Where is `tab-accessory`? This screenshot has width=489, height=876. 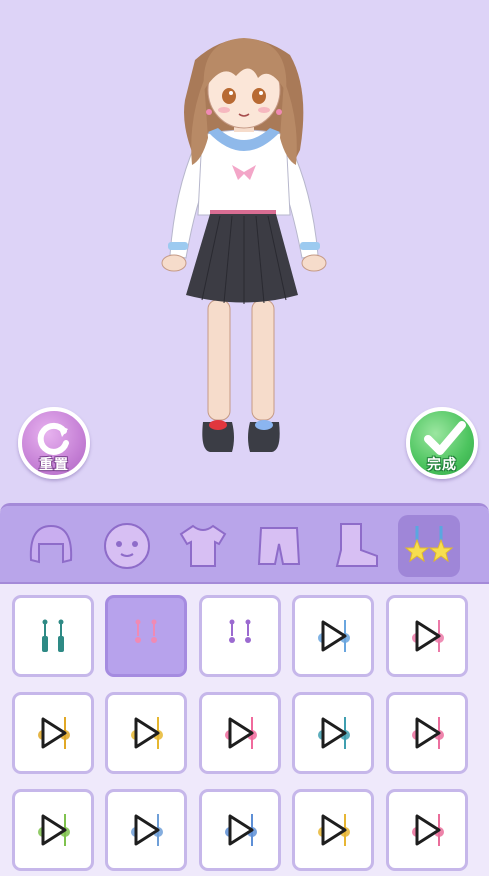
tab-accessory is located at coordinates (429, 546).